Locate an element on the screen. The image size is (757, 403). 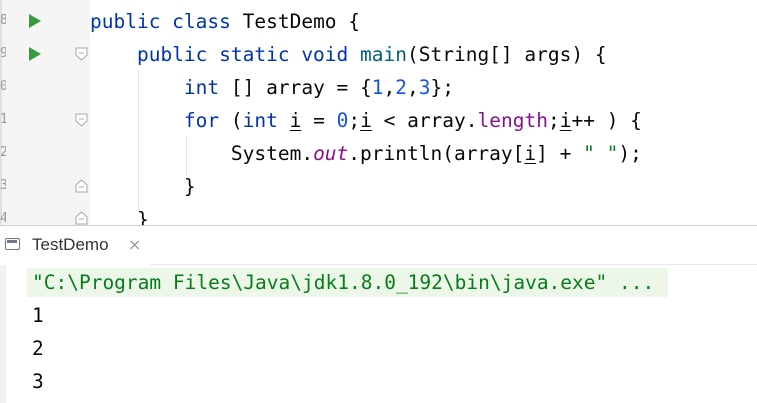
run-class-icon is located at coordinates (35, 21).